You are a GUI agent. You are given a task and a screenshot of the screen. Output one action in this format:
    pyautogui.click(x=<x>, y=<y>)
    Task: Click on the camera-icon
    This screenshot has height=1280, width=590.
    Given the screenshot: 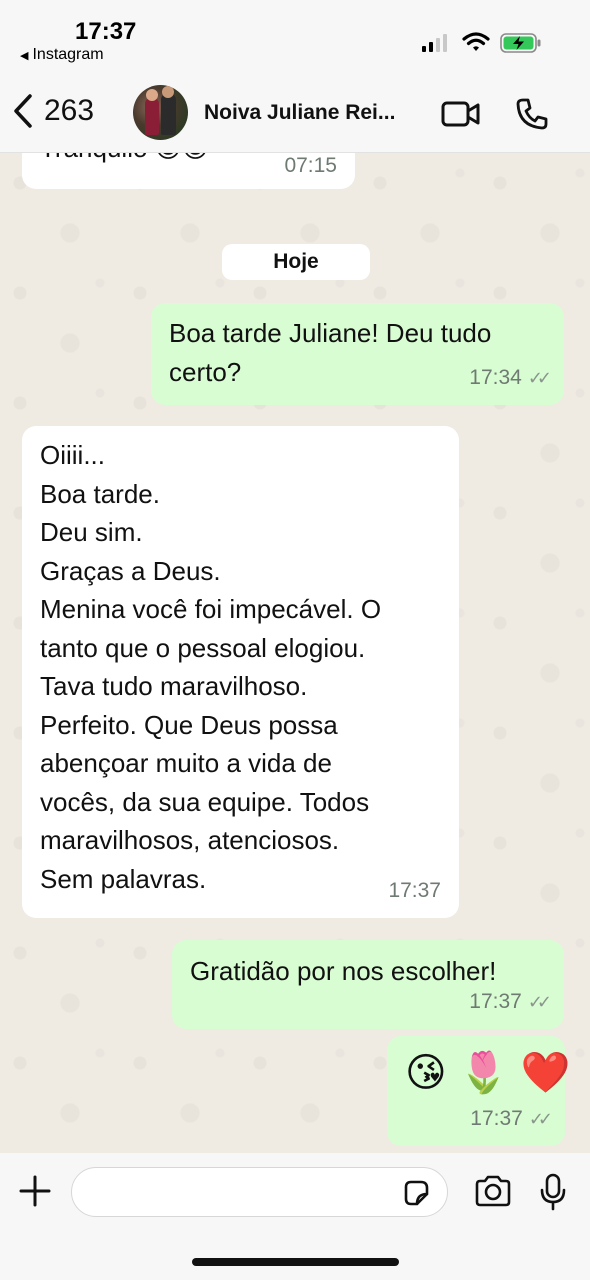 What is the action you would take?
    pyautogui.click(x=493, y=1191)
    